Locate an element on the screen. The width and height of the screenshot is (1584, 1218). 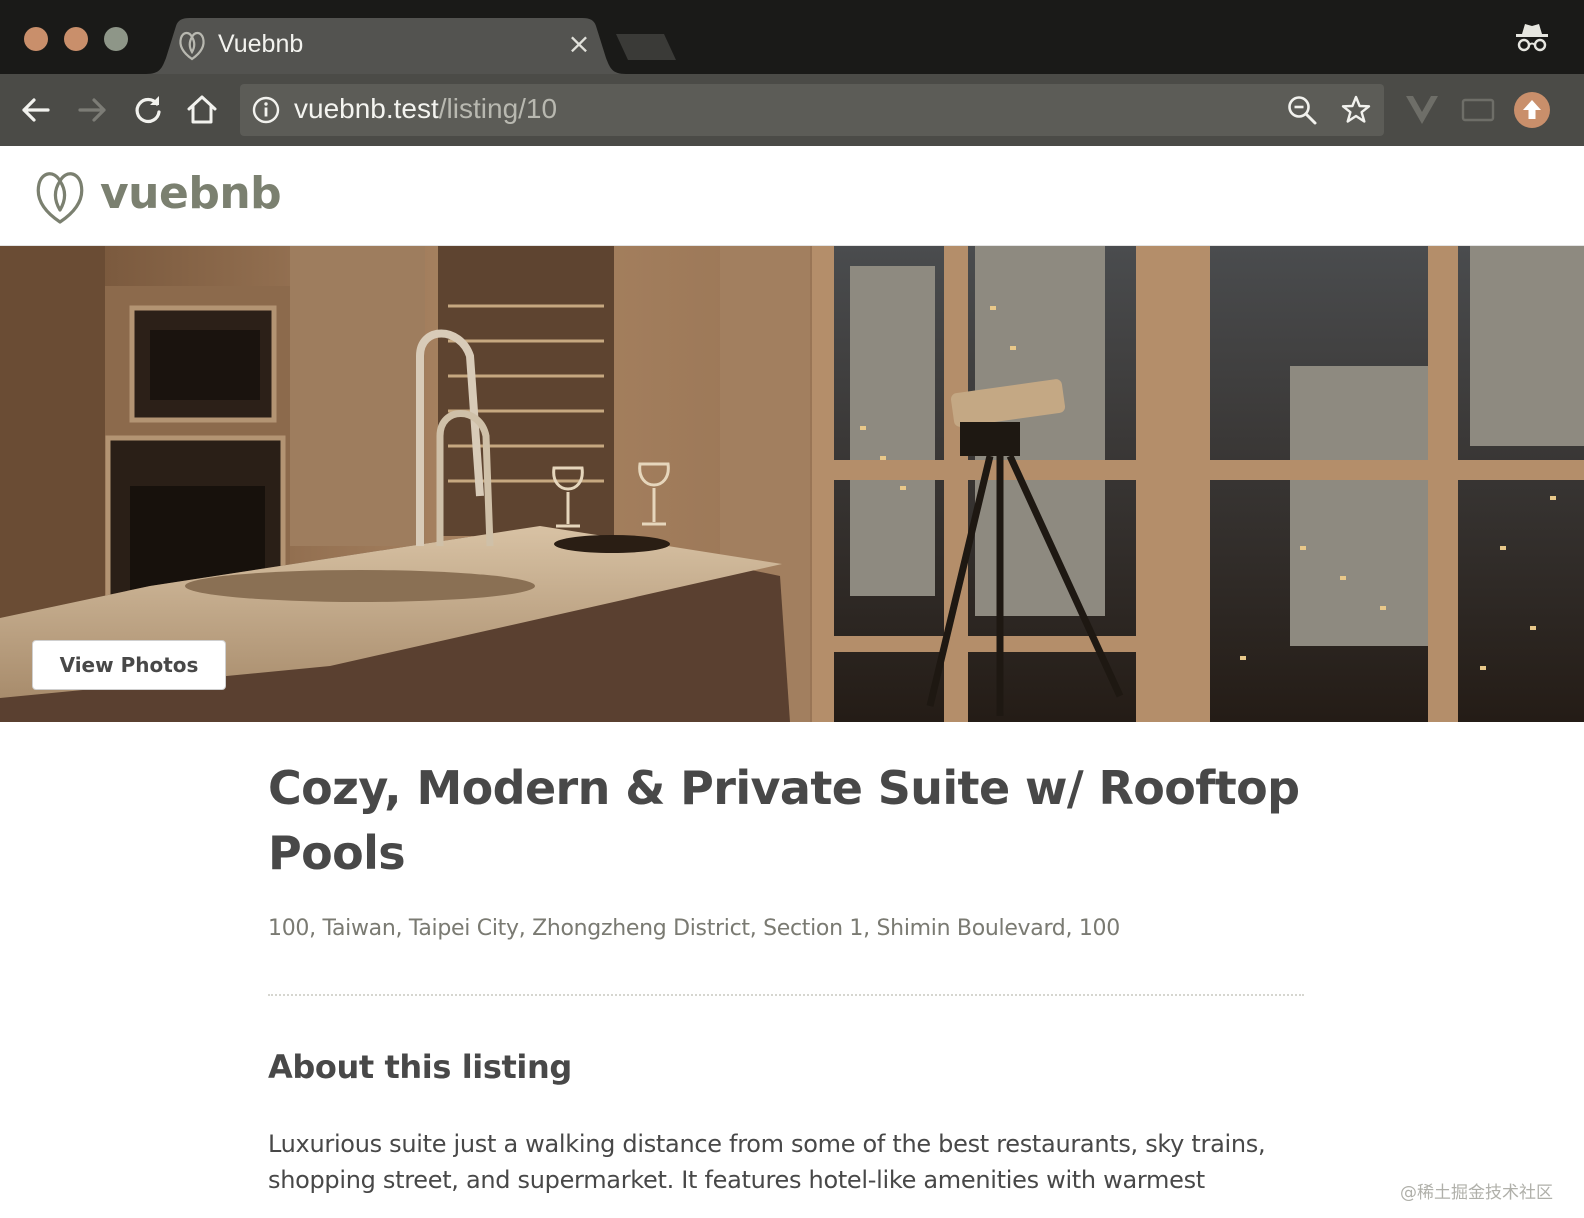
arrow-left-icon is located at coordinates (36, 110).